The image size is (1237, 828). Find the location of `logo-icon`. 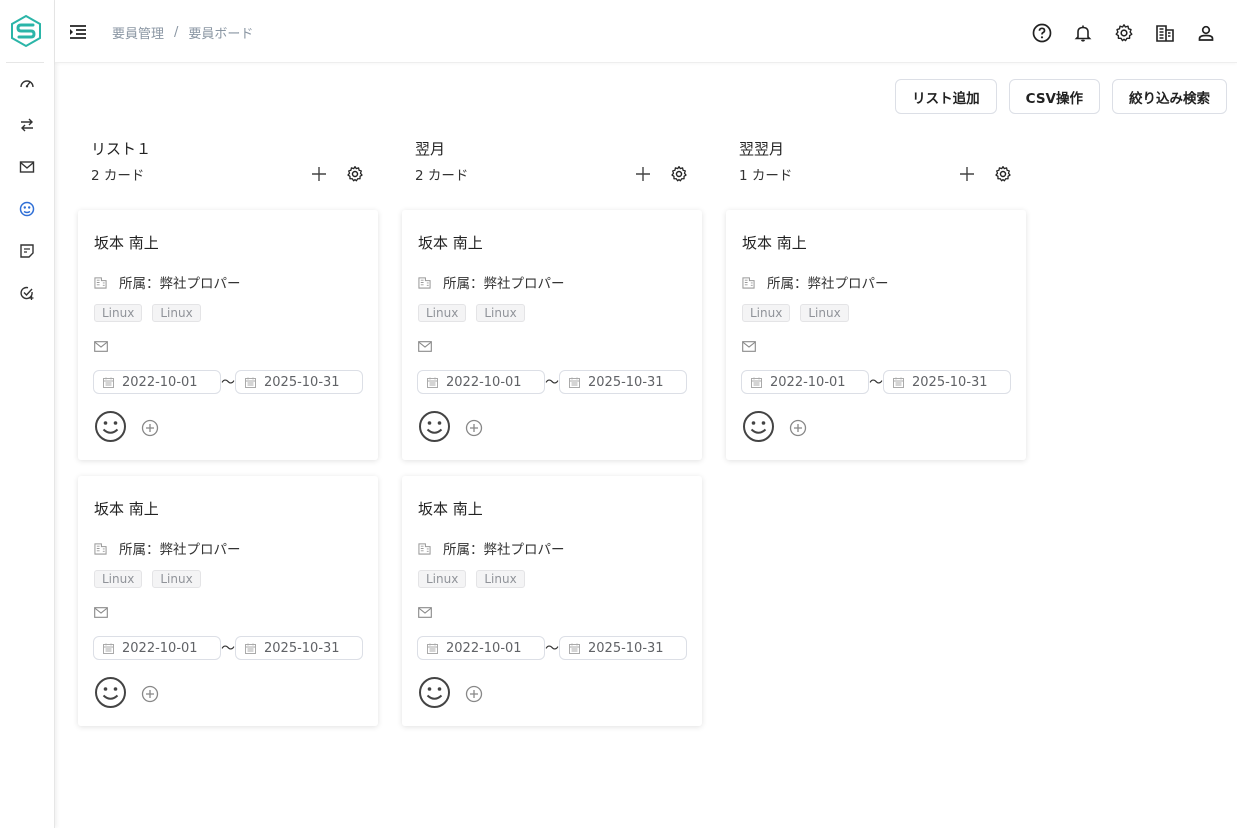

logo-icon is located at coordinates (26, 31).